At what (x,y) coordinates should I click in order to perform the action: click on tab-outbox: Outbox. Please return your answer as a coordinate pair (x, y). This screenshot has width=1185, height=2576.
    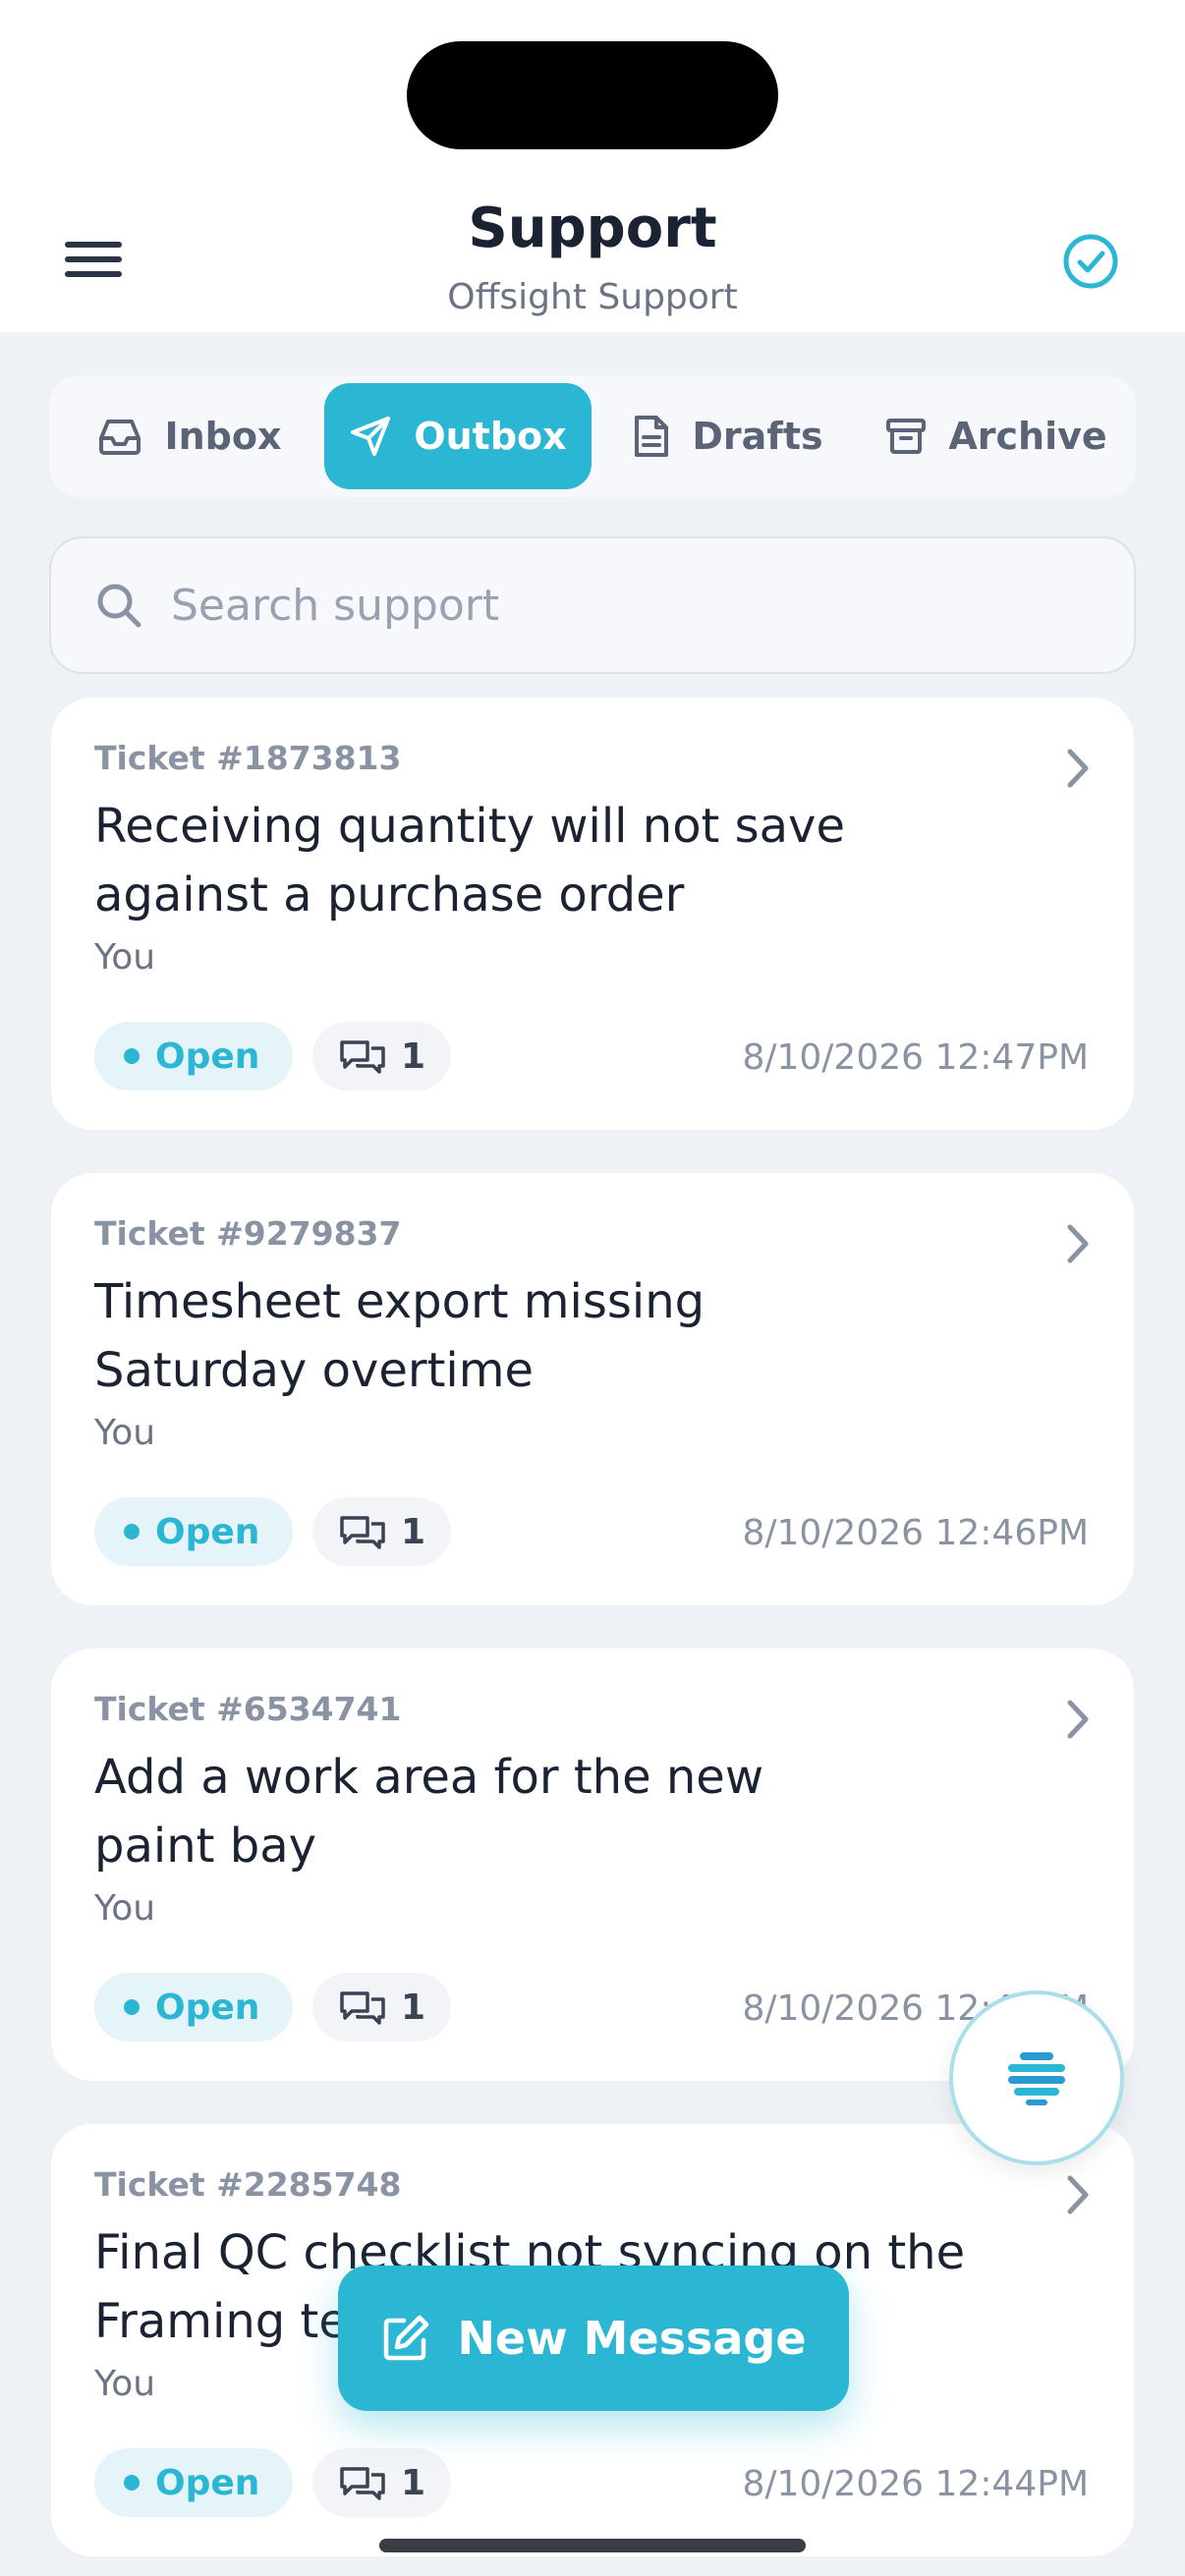
    Looking at the image, I should click on (458, 436).